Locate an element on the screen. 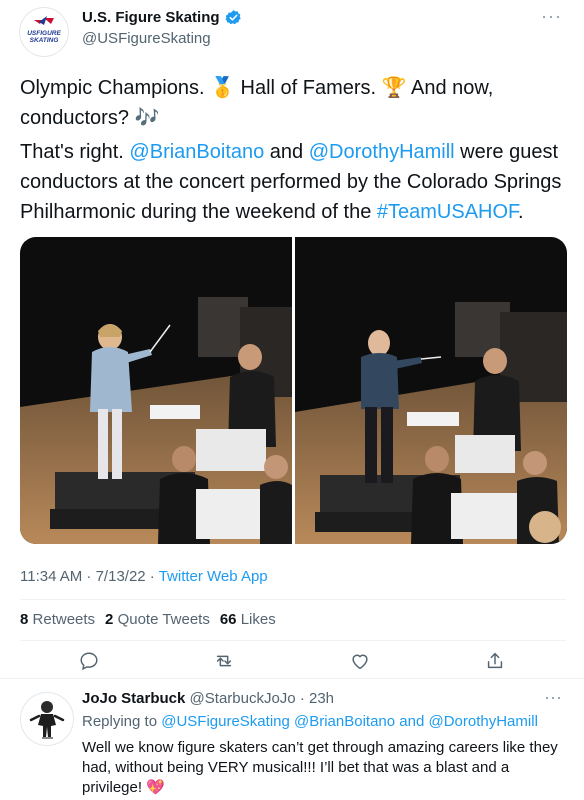 This screenshot has width=584, height=800. heart-emoji: 💖 is located at coordinates (155, 787).